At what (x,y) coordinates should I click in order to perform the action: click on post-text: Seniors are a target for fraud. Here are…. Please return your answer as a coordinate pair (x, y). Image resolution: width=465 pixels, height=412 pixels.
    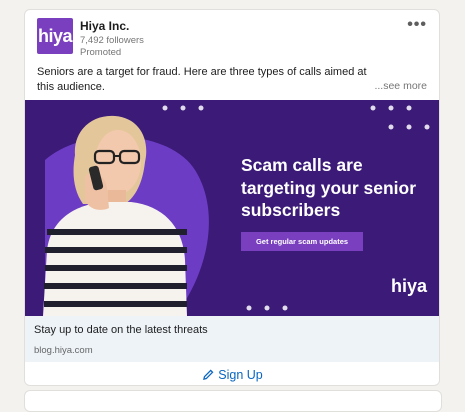
    Looking at the image, I should click on (202, 79).